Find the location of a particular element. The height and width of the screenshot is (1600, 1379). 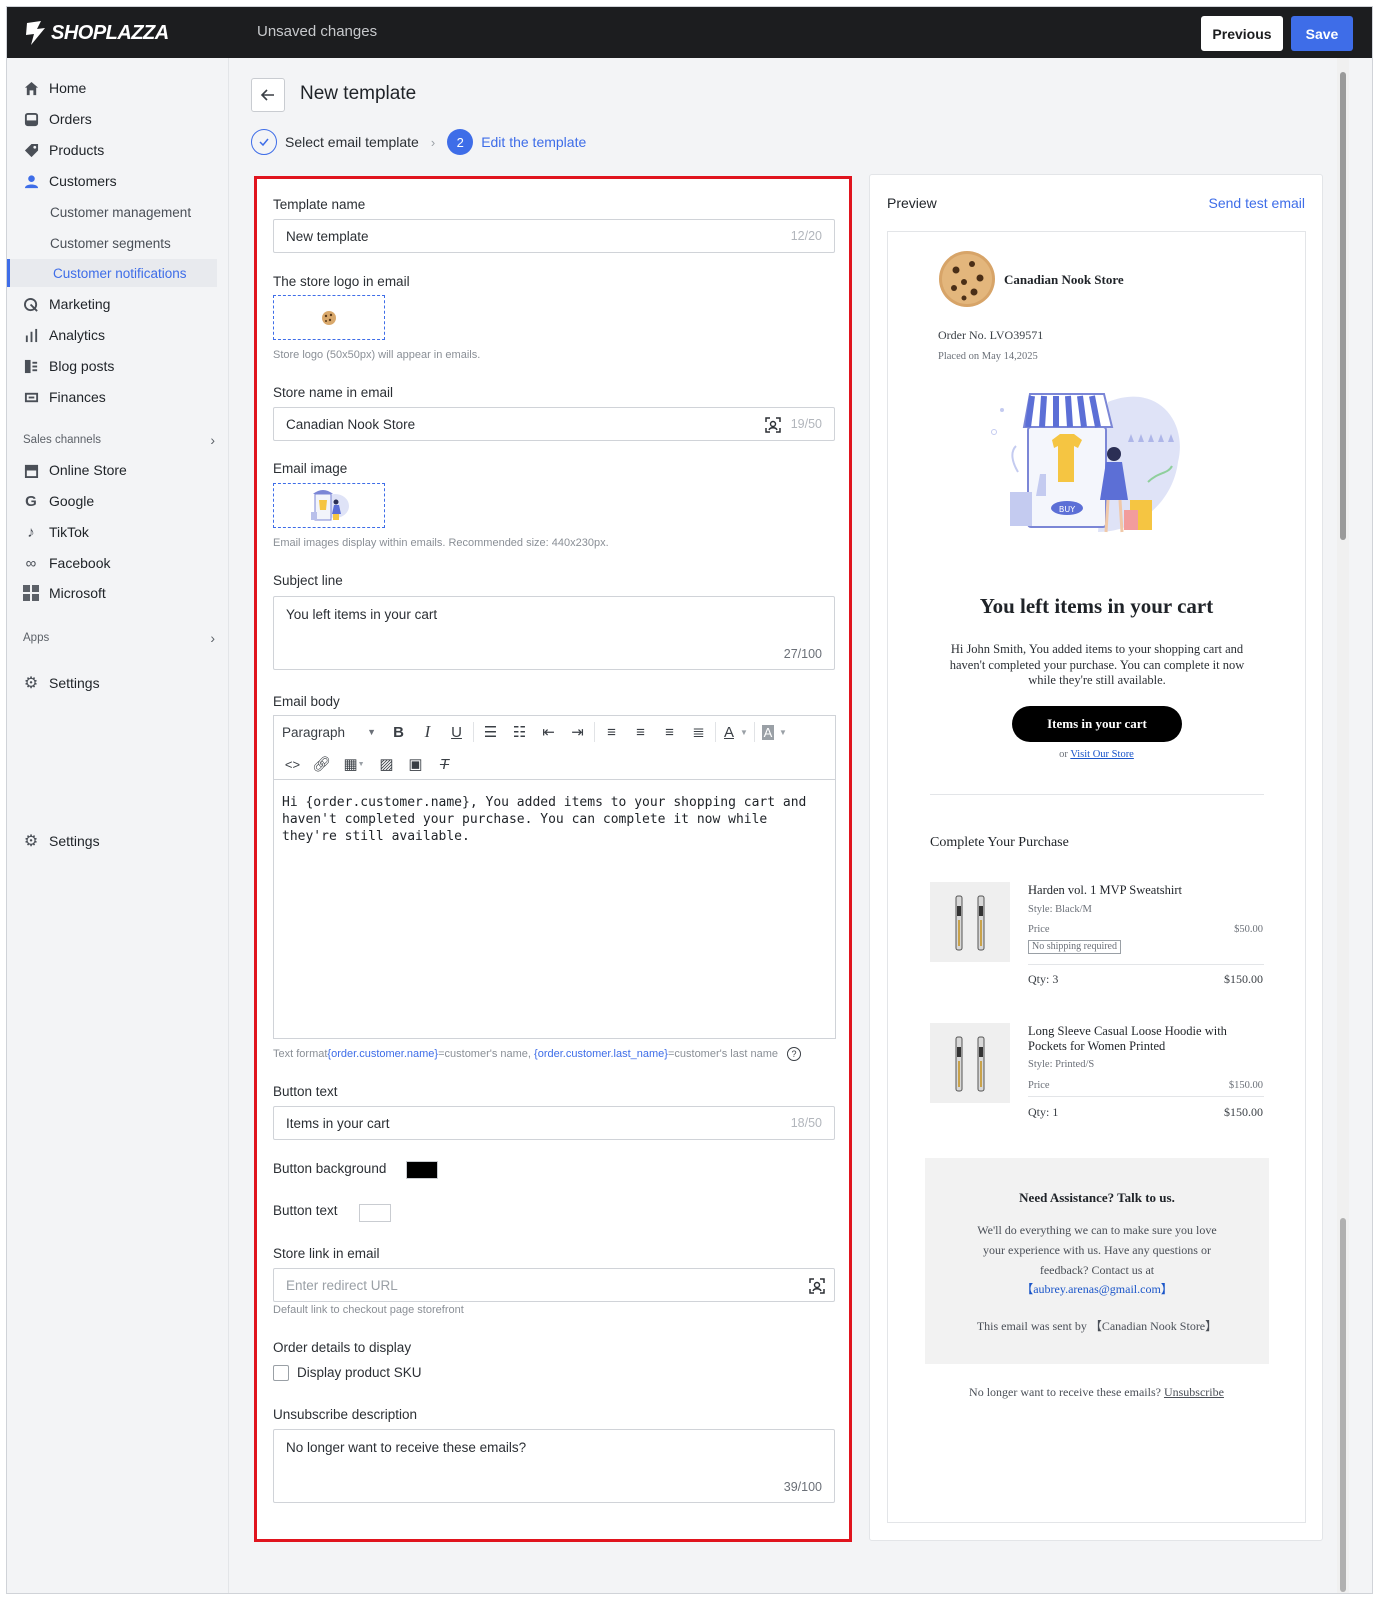

save-button: Save is located at coordinates (1322, 33).